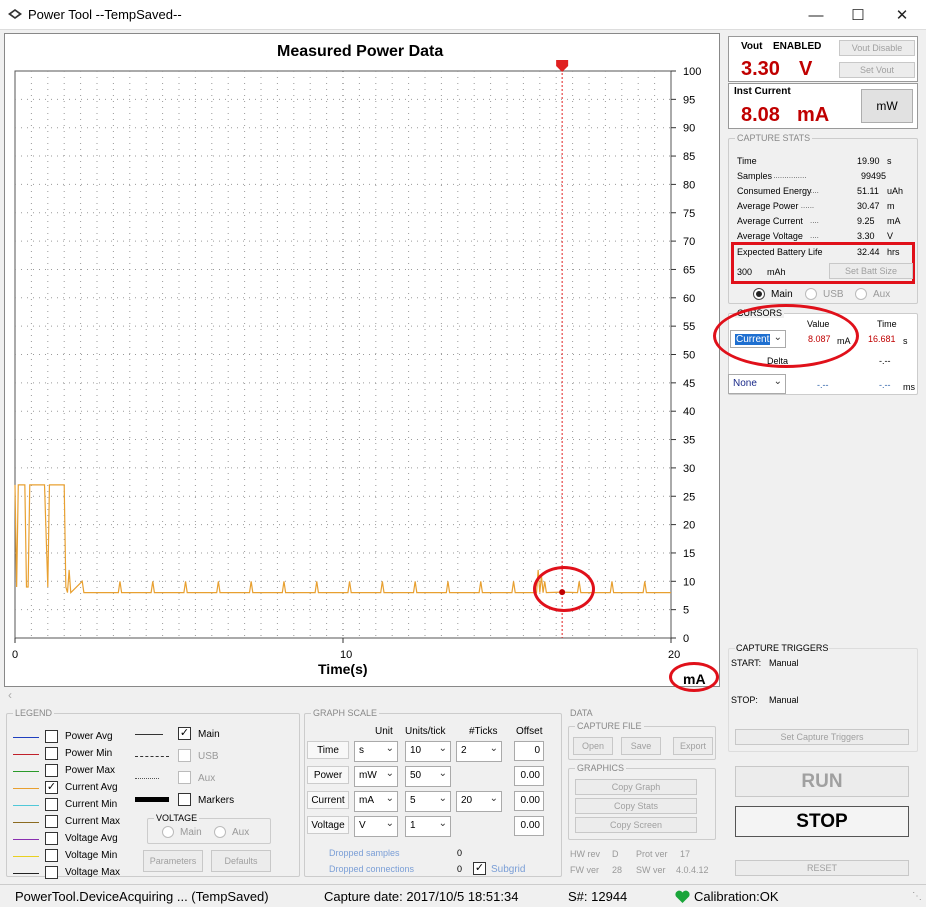 The width and height of the screenshot is (926, 907). What do you see at coordinates (890, 236) in the screenshot?
I see `stats-unit: V` at bounding box center [890, 236].